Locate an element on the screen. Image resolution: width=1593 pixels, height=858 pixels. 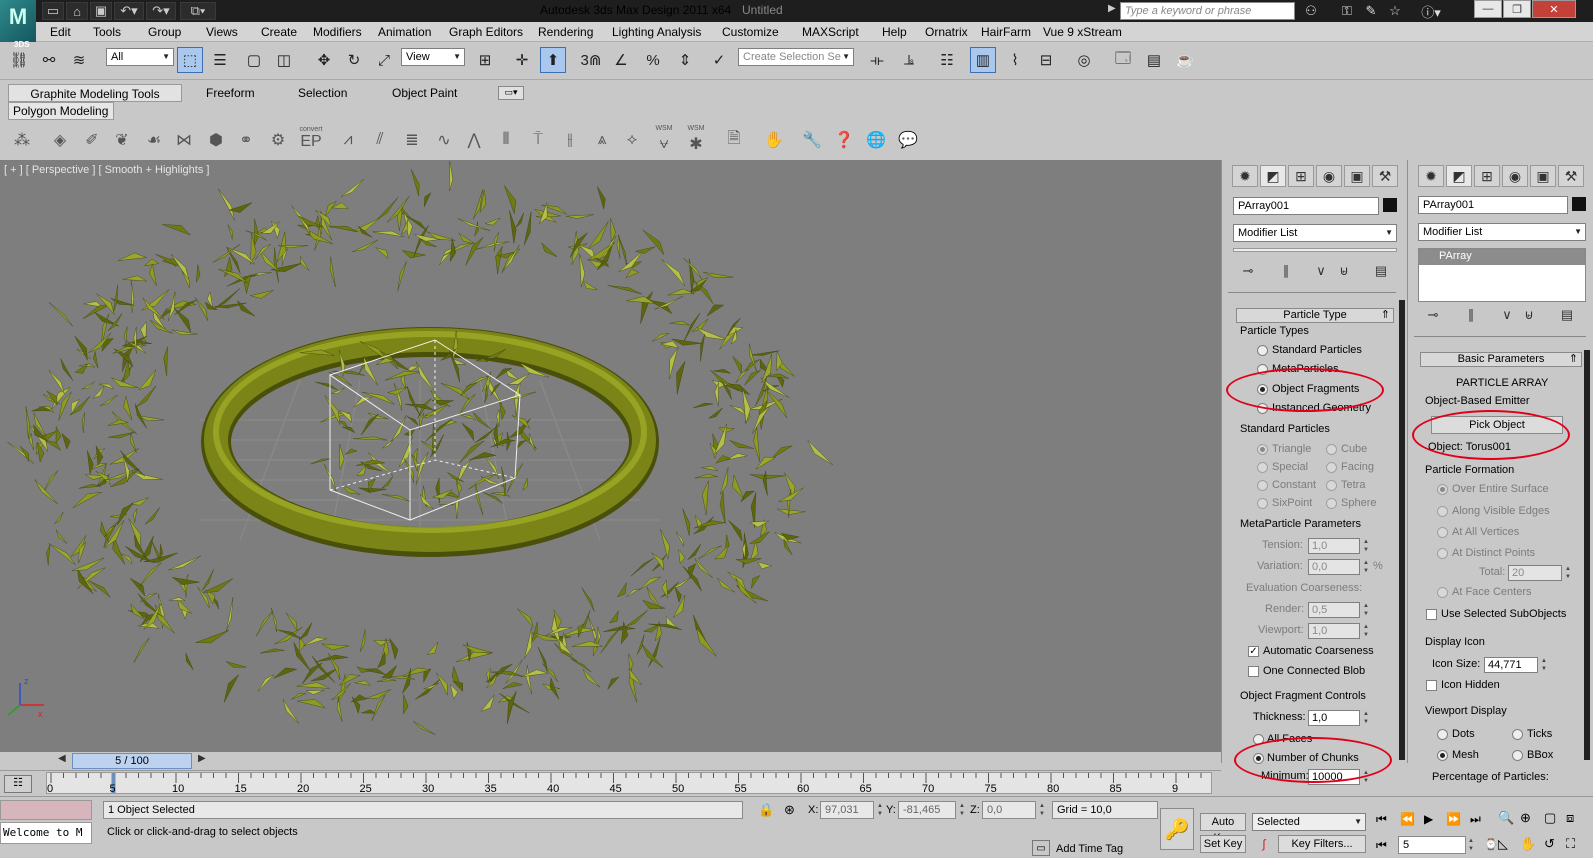
next-frame-icon: ⏩ is located at coordinates (1453, 819).